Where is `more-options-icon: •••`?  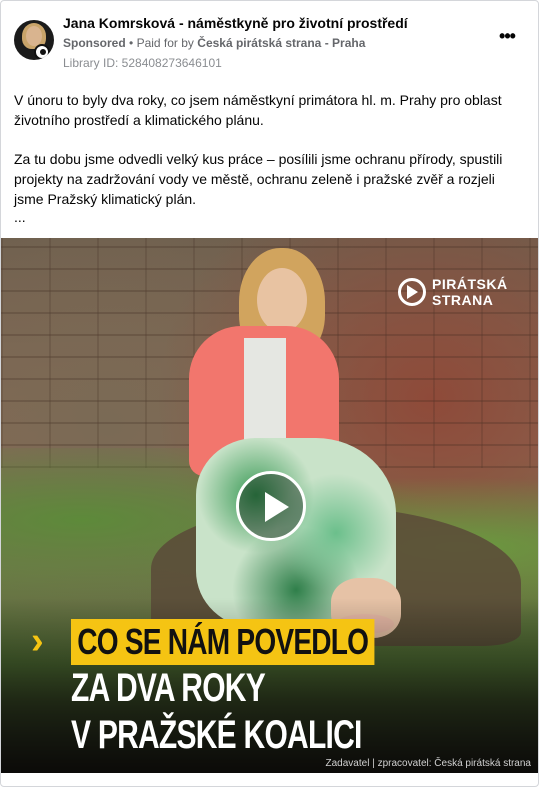 more-options-icon: ••• is located at coordinates (507, 37).